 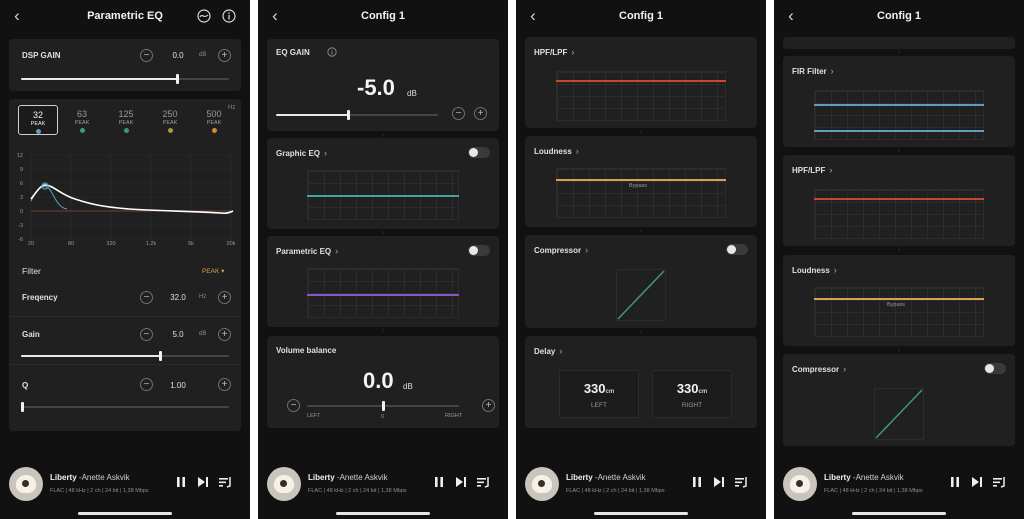 What do you see at coordinates (548, 351) in the screenshot?
I see `delay-label: Delay ›` at bounding box center [548, 351].